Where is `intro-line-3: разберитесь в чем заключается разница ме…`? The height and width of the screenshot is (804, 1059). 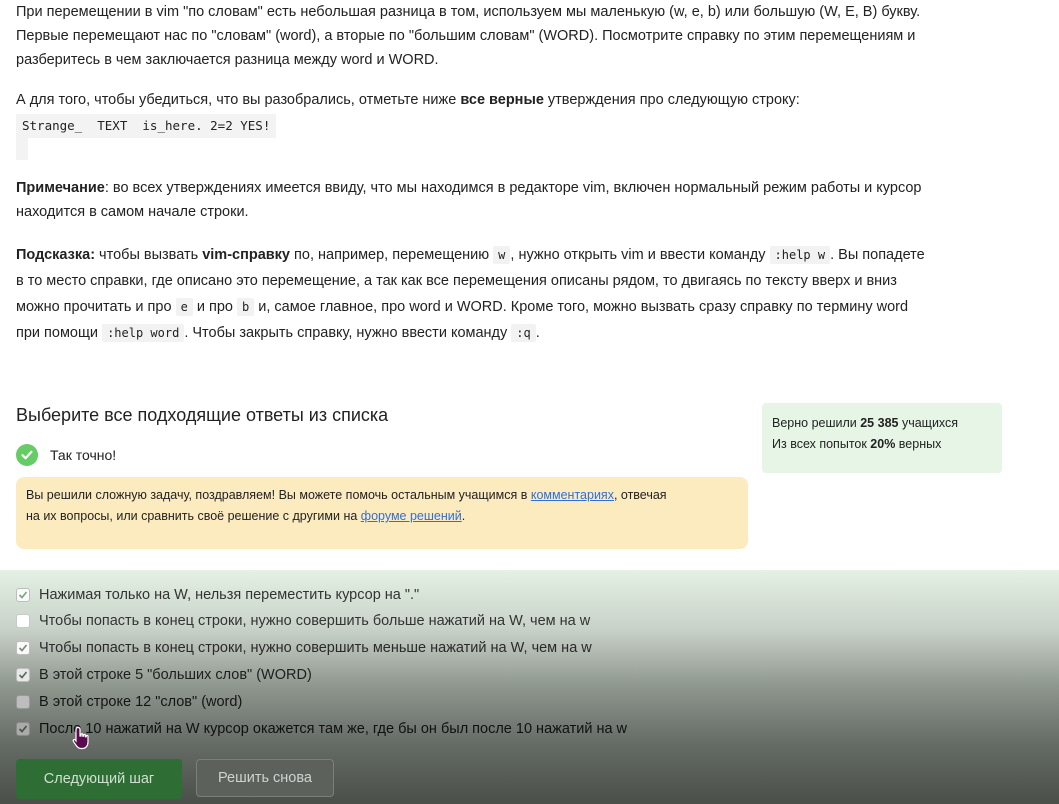 intro-line-3: разберитесь в чем заключается разница ме… is located at coordinates (227, 60).